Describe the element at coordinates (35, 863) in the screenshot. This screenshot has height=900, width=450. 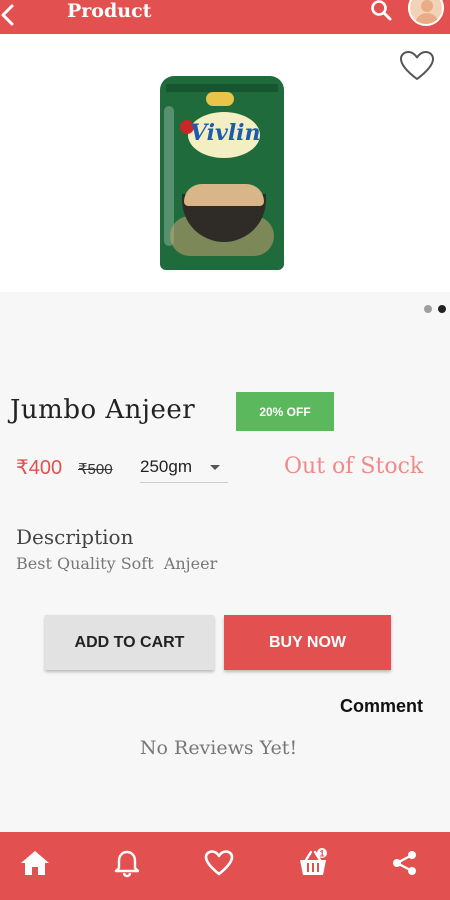
I see `home-icon` at that location.